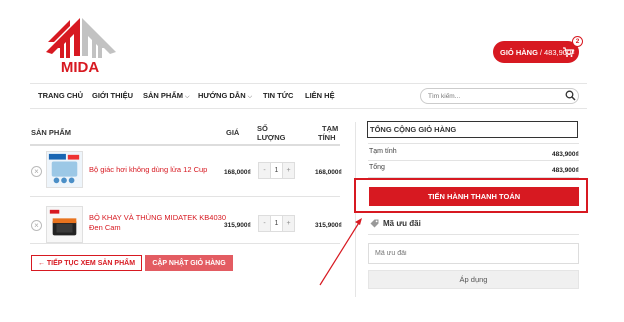 This screenshot has height=322, width=624. Describe the element at coordinates (474, 196) in the screenshot. I see `checkout-button: TIẾN HÀNH THANH TOÁN` at that location.